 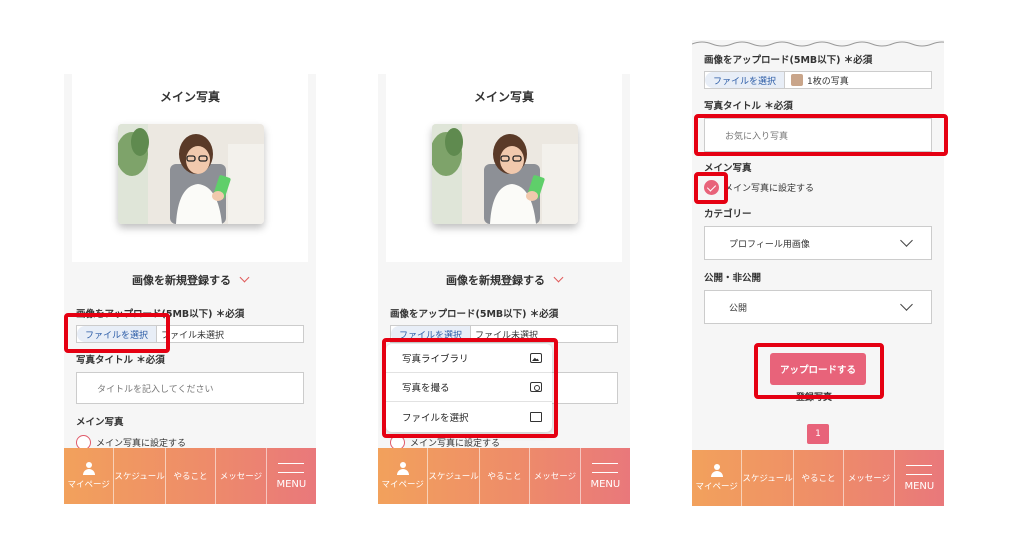 I want to click on visibility-select: 公開, so click(x=818, y=307).